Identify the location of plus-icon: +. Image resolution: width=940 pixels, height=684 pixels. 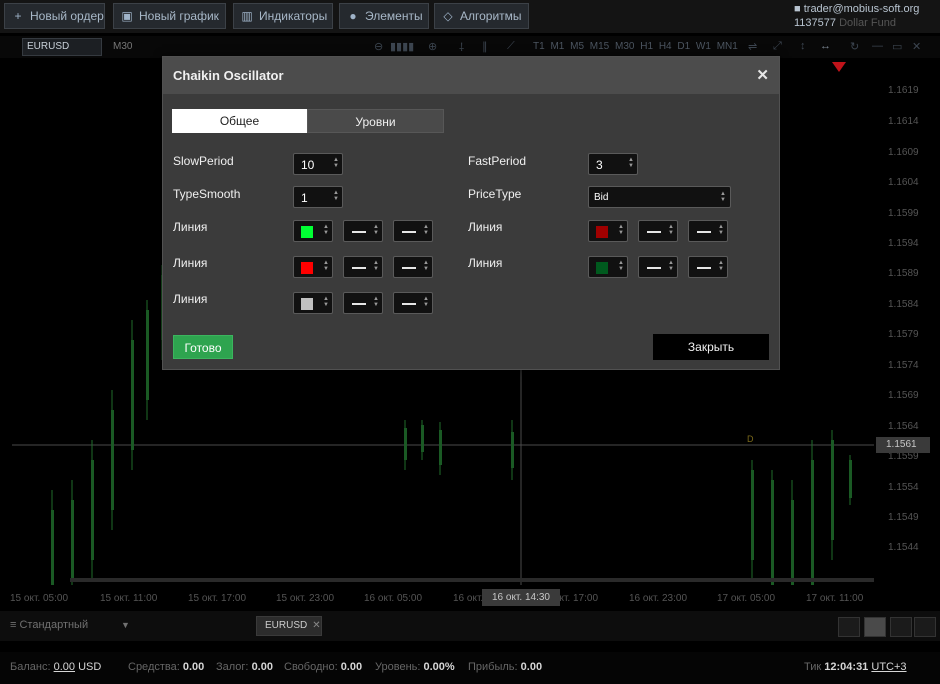
(18, 16).